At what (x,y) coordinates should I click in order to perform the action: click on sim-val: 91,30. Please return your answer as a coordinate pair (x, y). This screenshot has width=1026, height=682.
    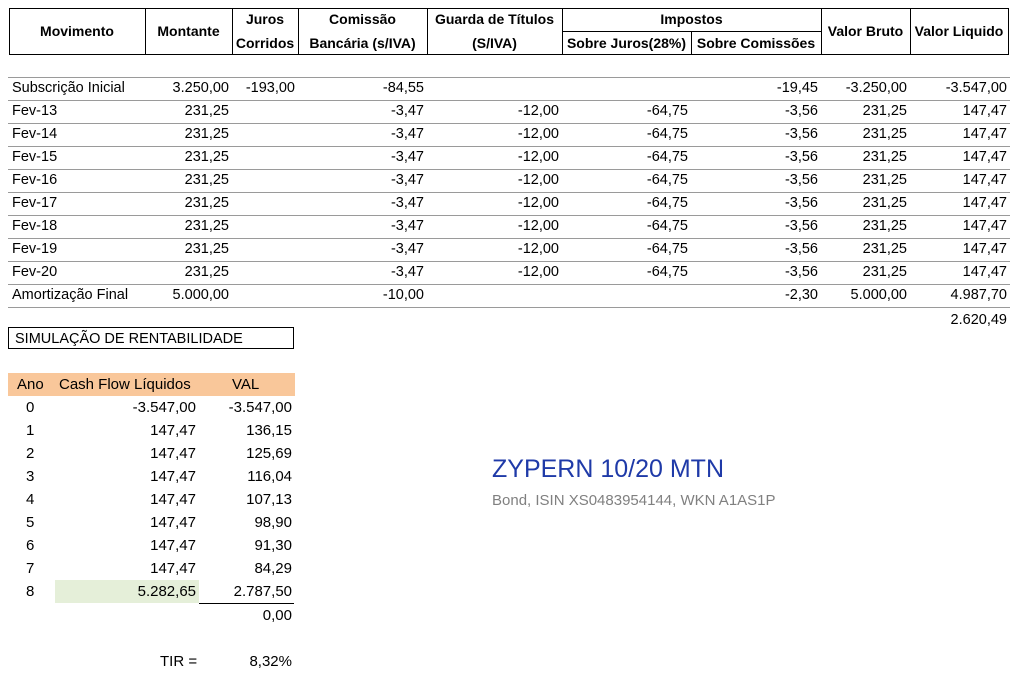
    Looking at the image, I should click on (273, 545).